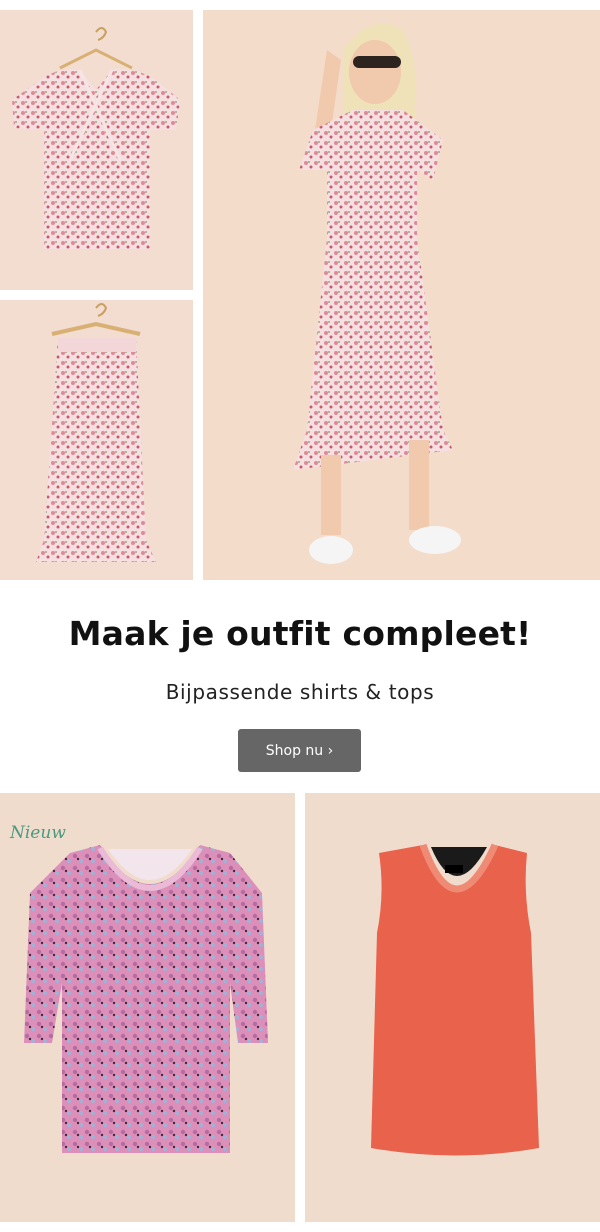  Describe the element at coordinates (96, 432) in the screenshot. I see `floral-skirt-icon` at that location.